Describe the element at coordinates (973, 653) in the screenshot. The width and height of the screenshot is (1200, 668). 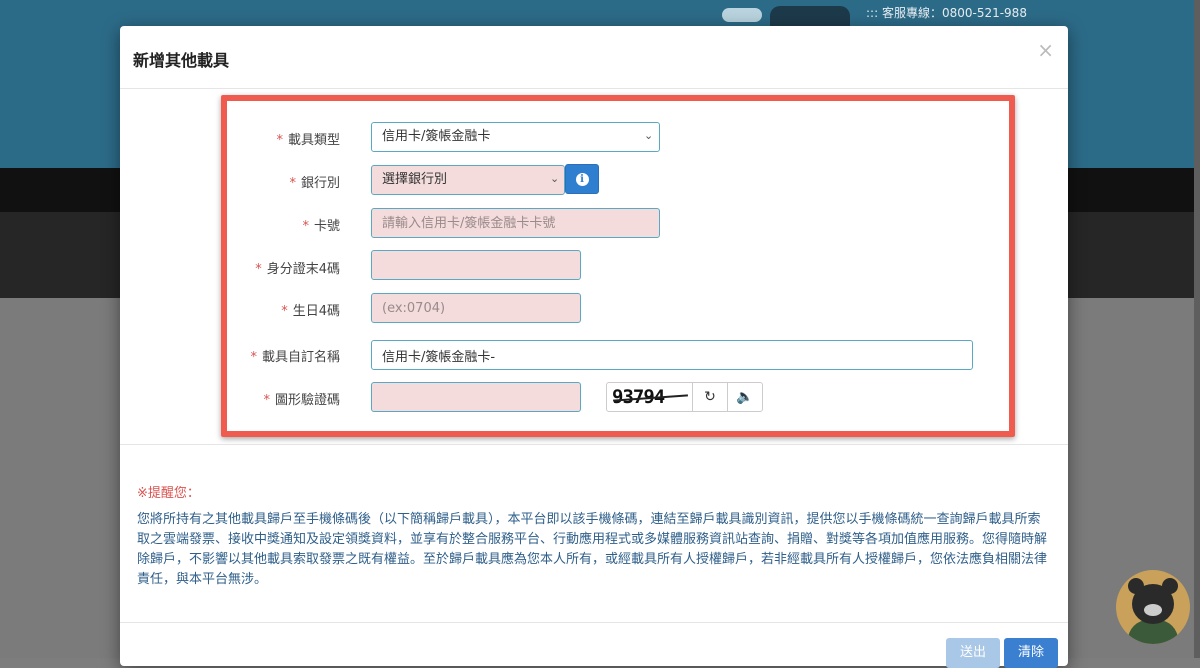
I see `send-button: 送出` at that location.